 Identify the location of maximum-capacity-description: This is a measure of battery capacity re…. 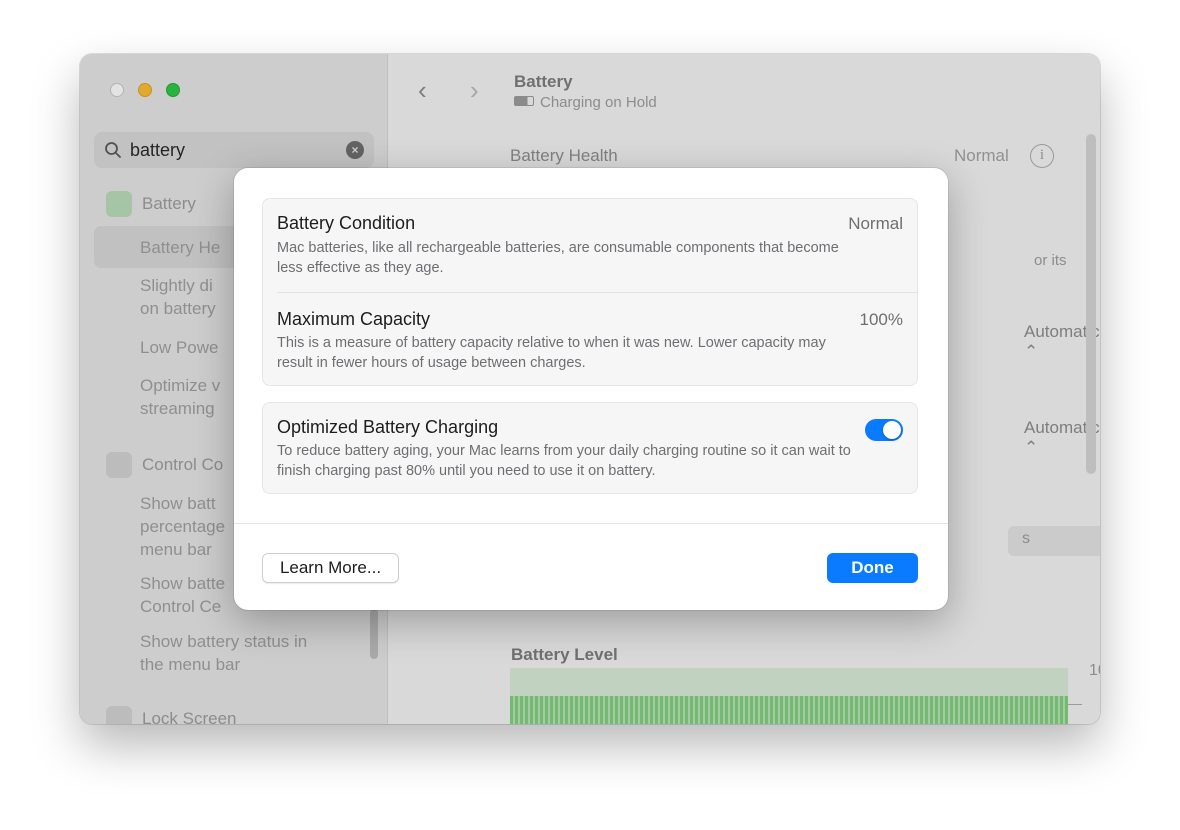
(551, 353).